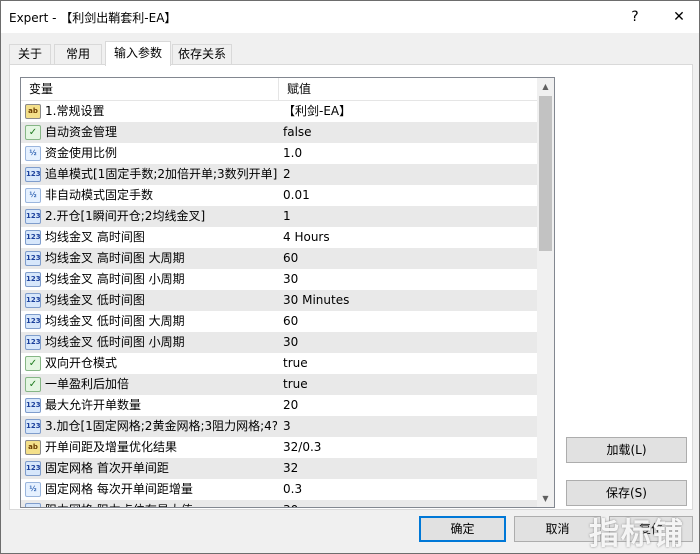 The width and height of the screenshot is (700, 554). I want to click on variable-name: 固定网格 首次开单间距, so click(107, 468).